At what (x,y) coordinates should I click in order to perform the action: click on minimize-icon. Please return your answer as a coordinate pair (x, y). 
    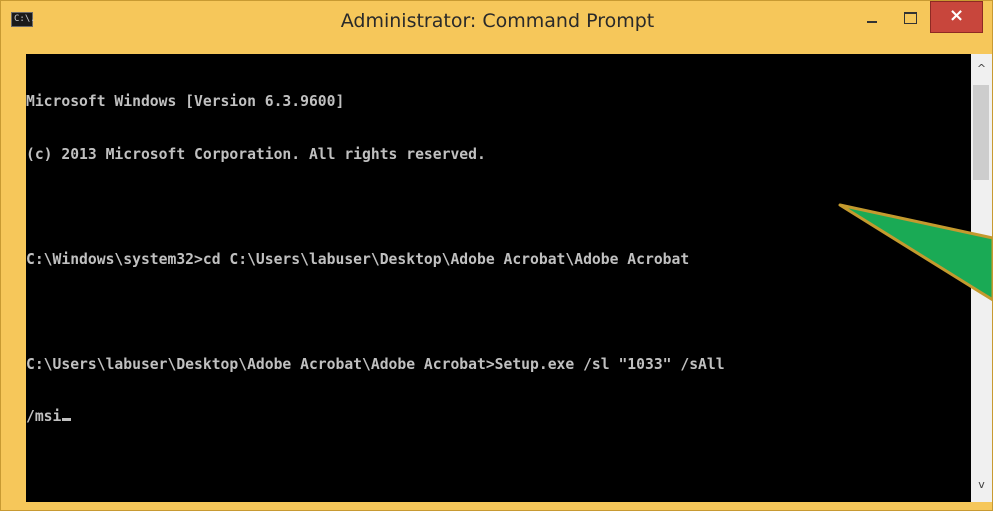
    Looking at the image, I should click on (872, 22).